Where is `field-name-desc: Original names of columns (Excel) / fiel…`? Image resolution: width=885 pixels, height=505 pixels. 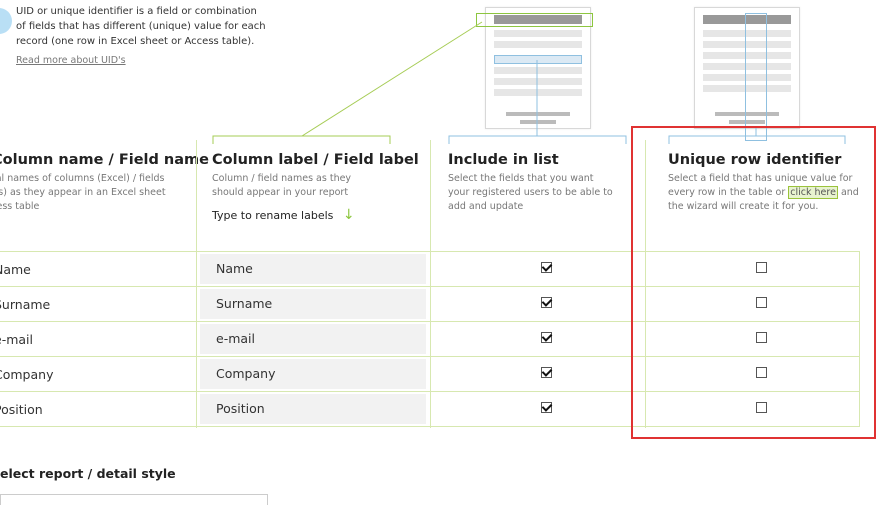
field-name-desc: Original names of columns (Excel) / fiel… is located at coordinates (83, 192).